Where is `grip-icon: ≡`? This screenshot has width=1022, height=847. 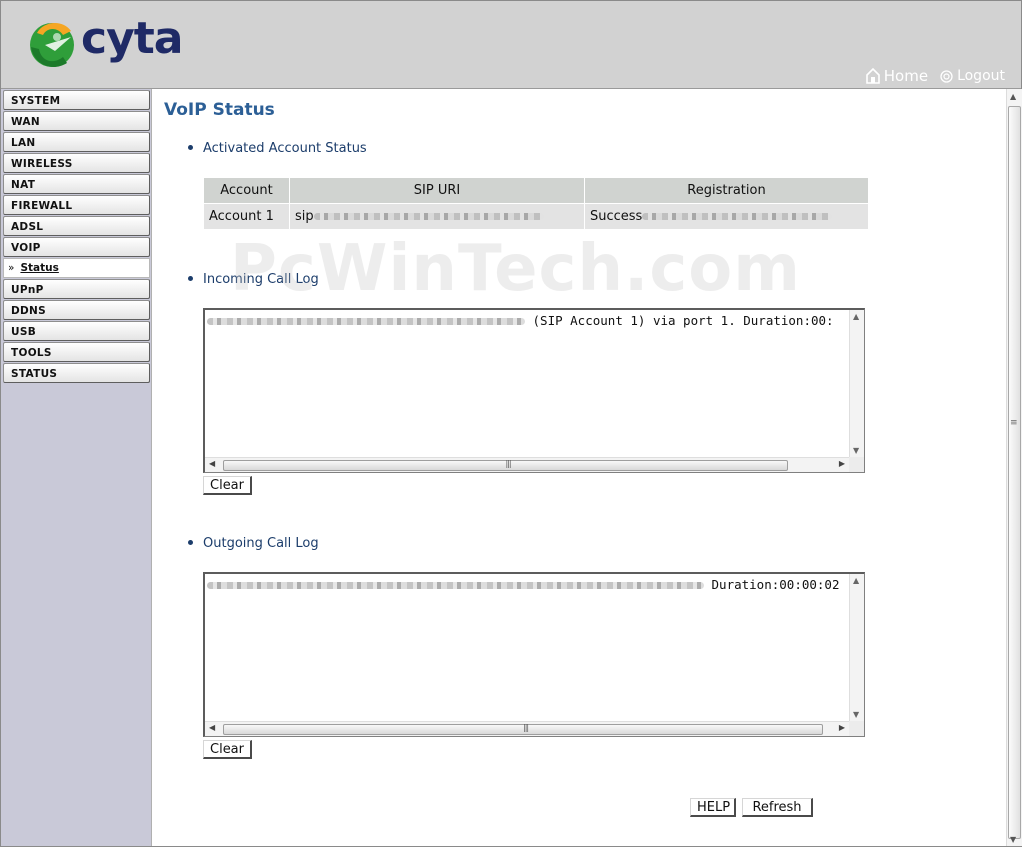
grip-icon: ≡ is located at coordinates (1014, 423).